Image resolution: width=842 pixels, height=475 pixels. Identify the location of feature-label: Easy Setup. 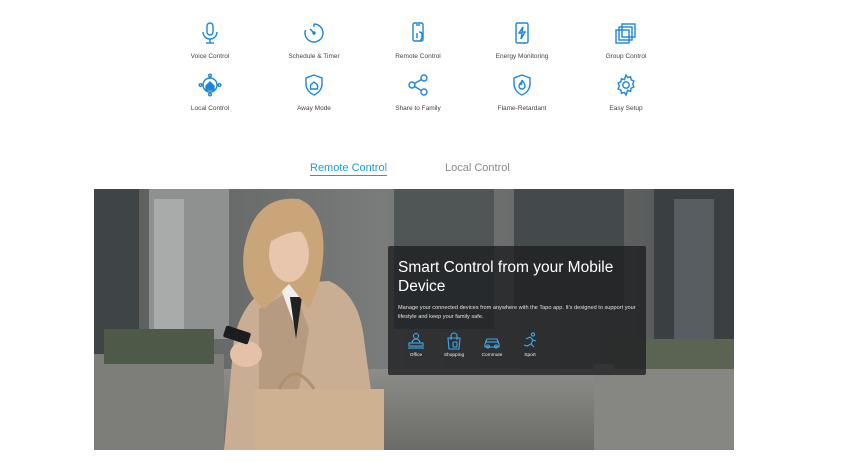
(626, 108).